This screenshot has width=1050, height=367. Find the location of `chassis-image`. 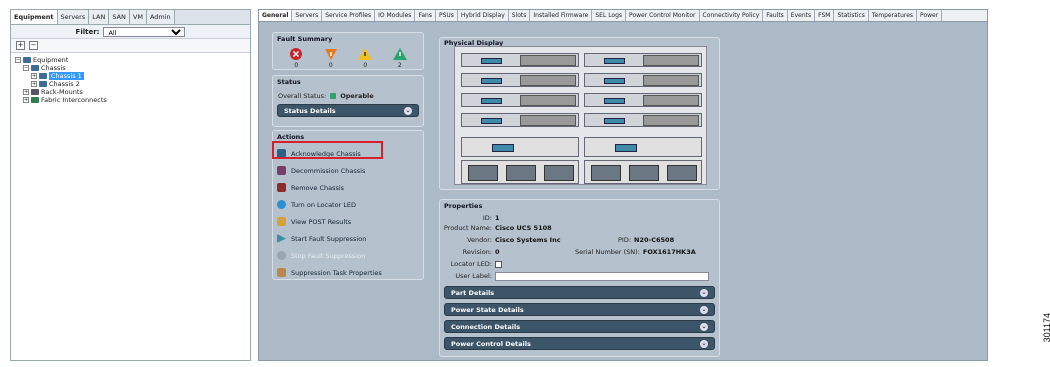

chassis-image is located at coordinates (580, 115).